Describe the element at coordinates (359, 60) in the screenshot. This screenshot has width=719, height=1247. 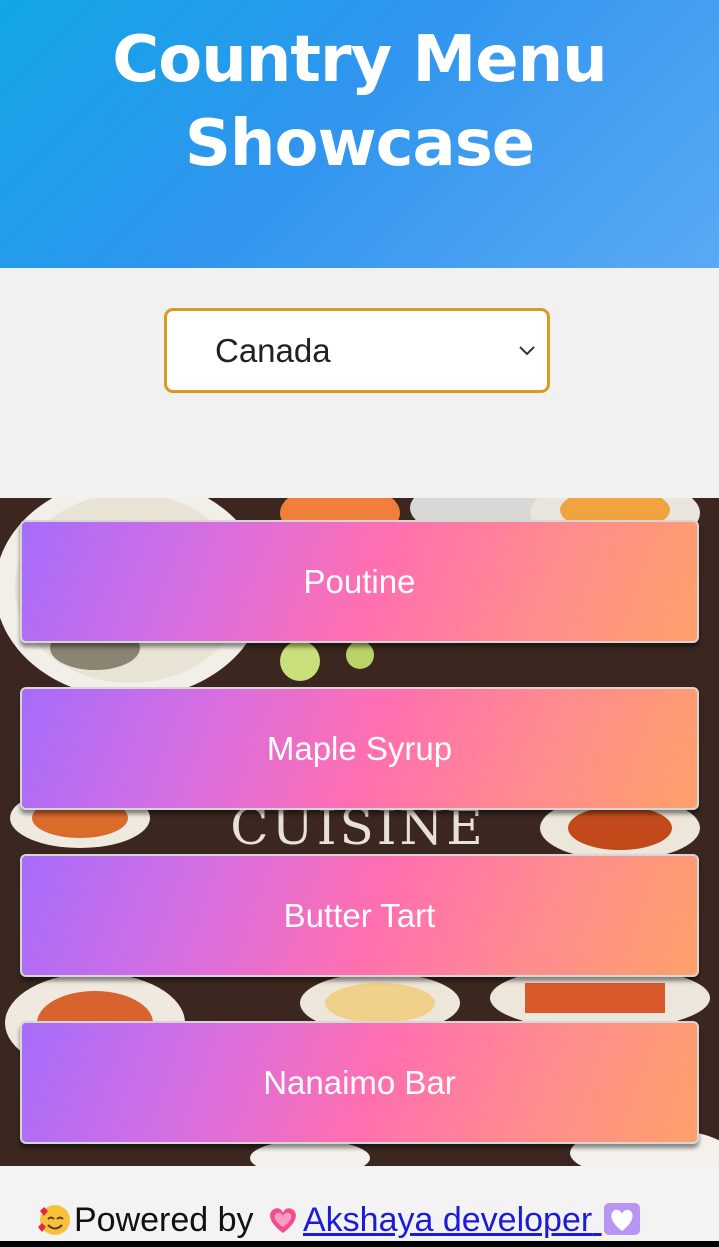
I see `page-title-line-1: Country Menu` at that location.